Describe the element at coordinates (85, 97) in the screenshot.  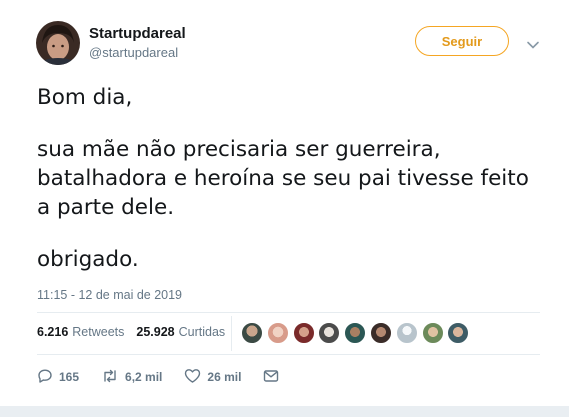
I see `tweet-paragraph: Bom dia,` at that location.